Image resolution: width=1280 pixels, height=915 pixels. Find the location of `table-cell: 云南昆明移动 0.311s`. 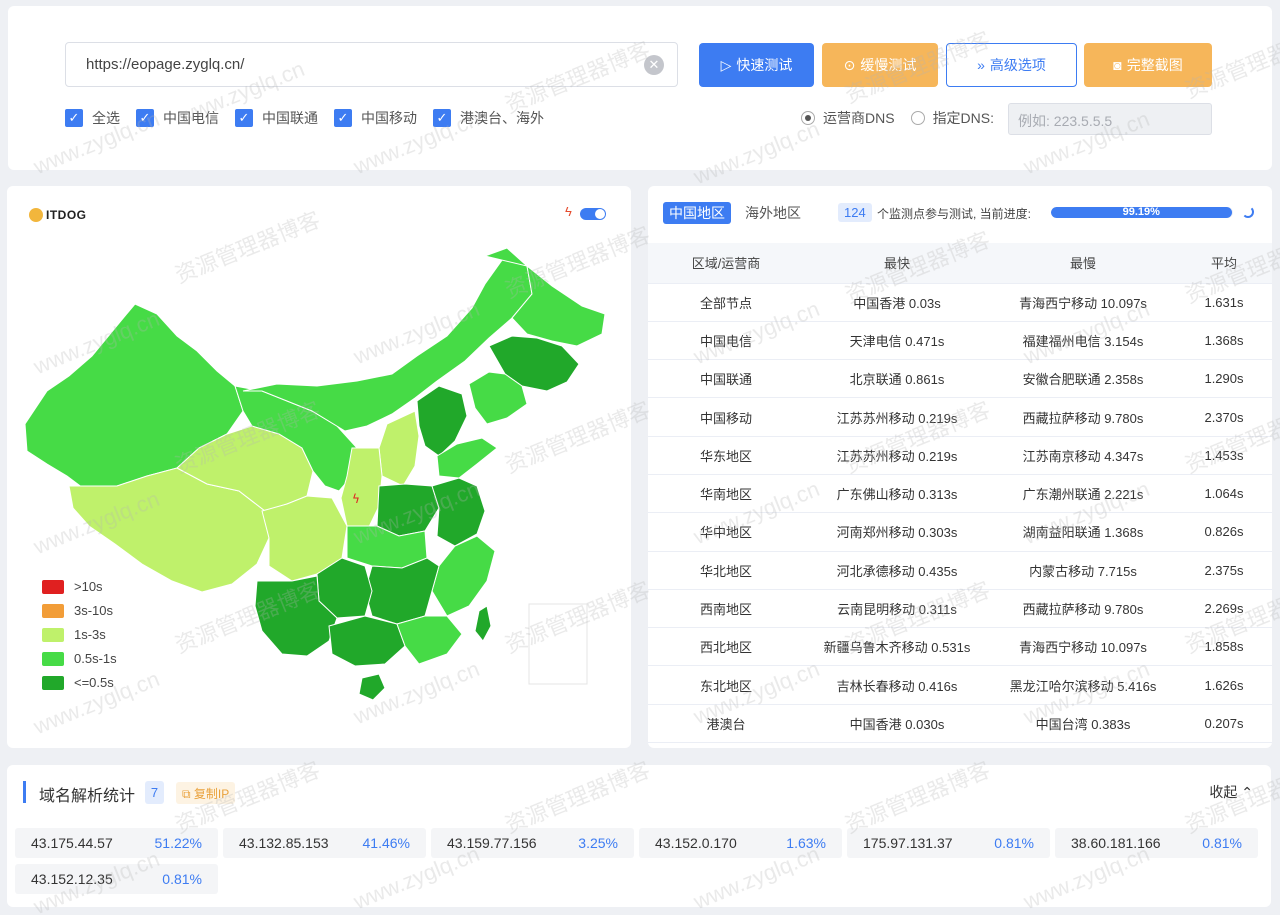

table-cell: 云南昆明移动 0.311s is located at coordinates (897, 609).